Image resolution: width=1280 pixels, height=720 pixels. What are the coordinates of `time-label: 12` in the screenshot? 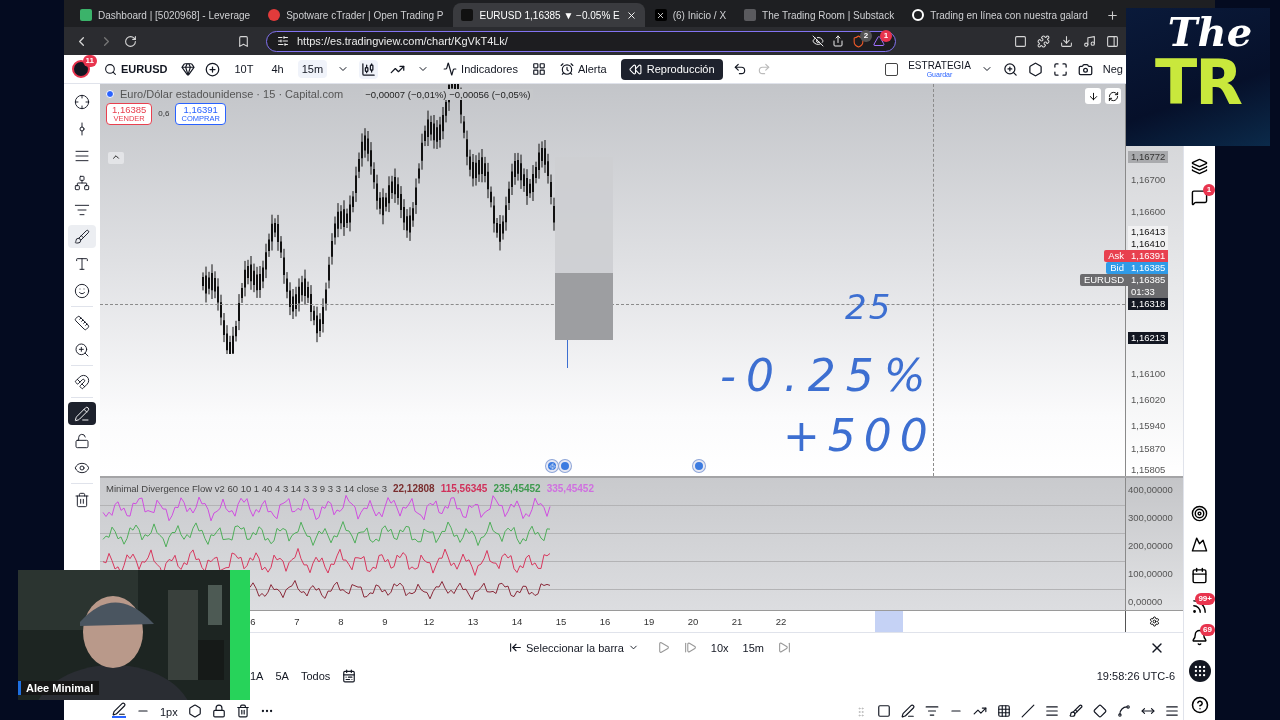 It's located at (429, 621).